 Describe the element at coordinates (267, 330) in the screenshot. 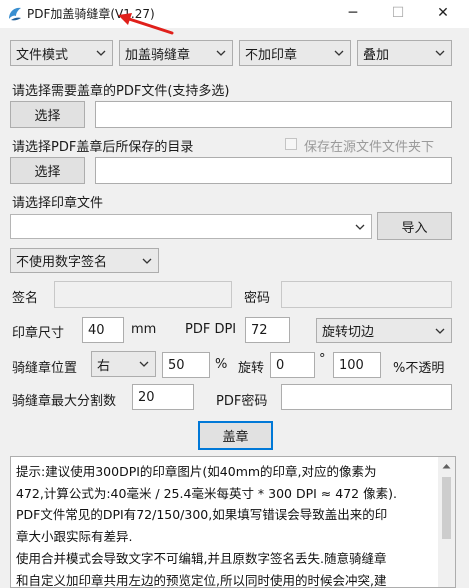

I see `pdf-dpi-field: 72` at that location.